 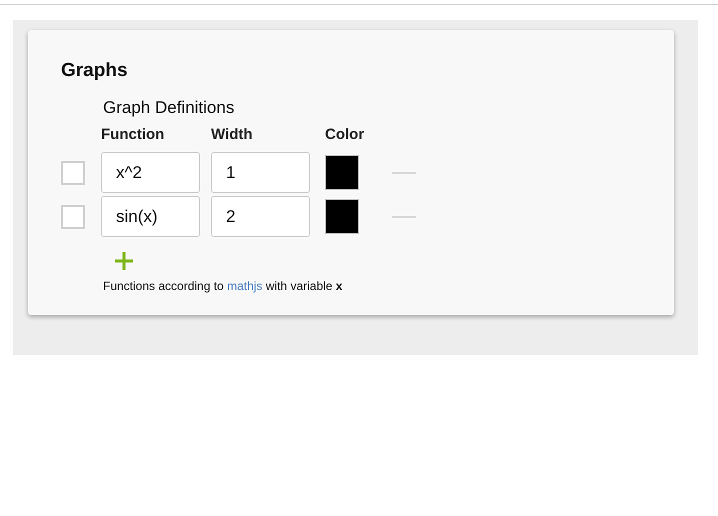 What do you see at coordinates (132, 134) in the screenshot?
I see `column-header: Function` at bounding box center [132, 134].